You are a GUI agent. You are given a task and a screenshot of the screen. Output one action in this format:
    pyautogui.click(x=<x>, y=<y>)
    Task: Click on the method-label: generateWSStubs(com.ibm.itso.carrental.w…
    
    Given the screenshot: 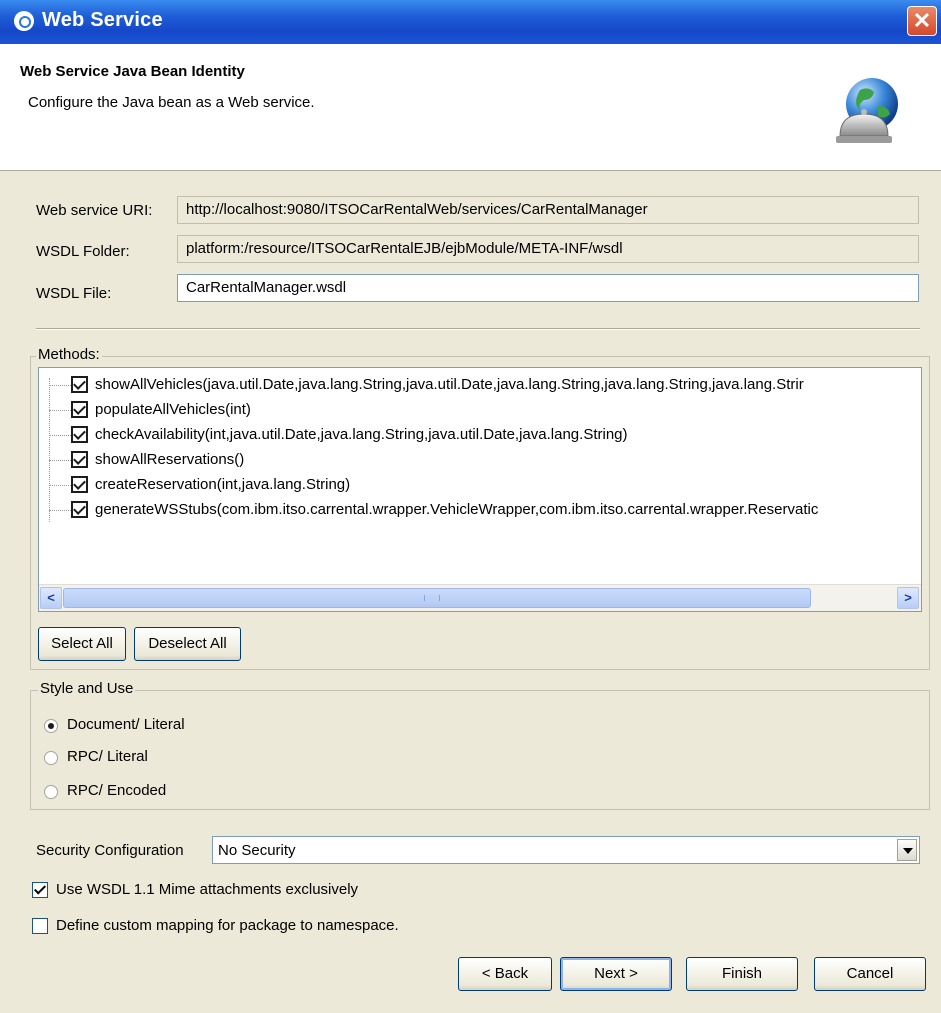 What is the action you would take?
    pyautogui.click(x=457, y=509)
    